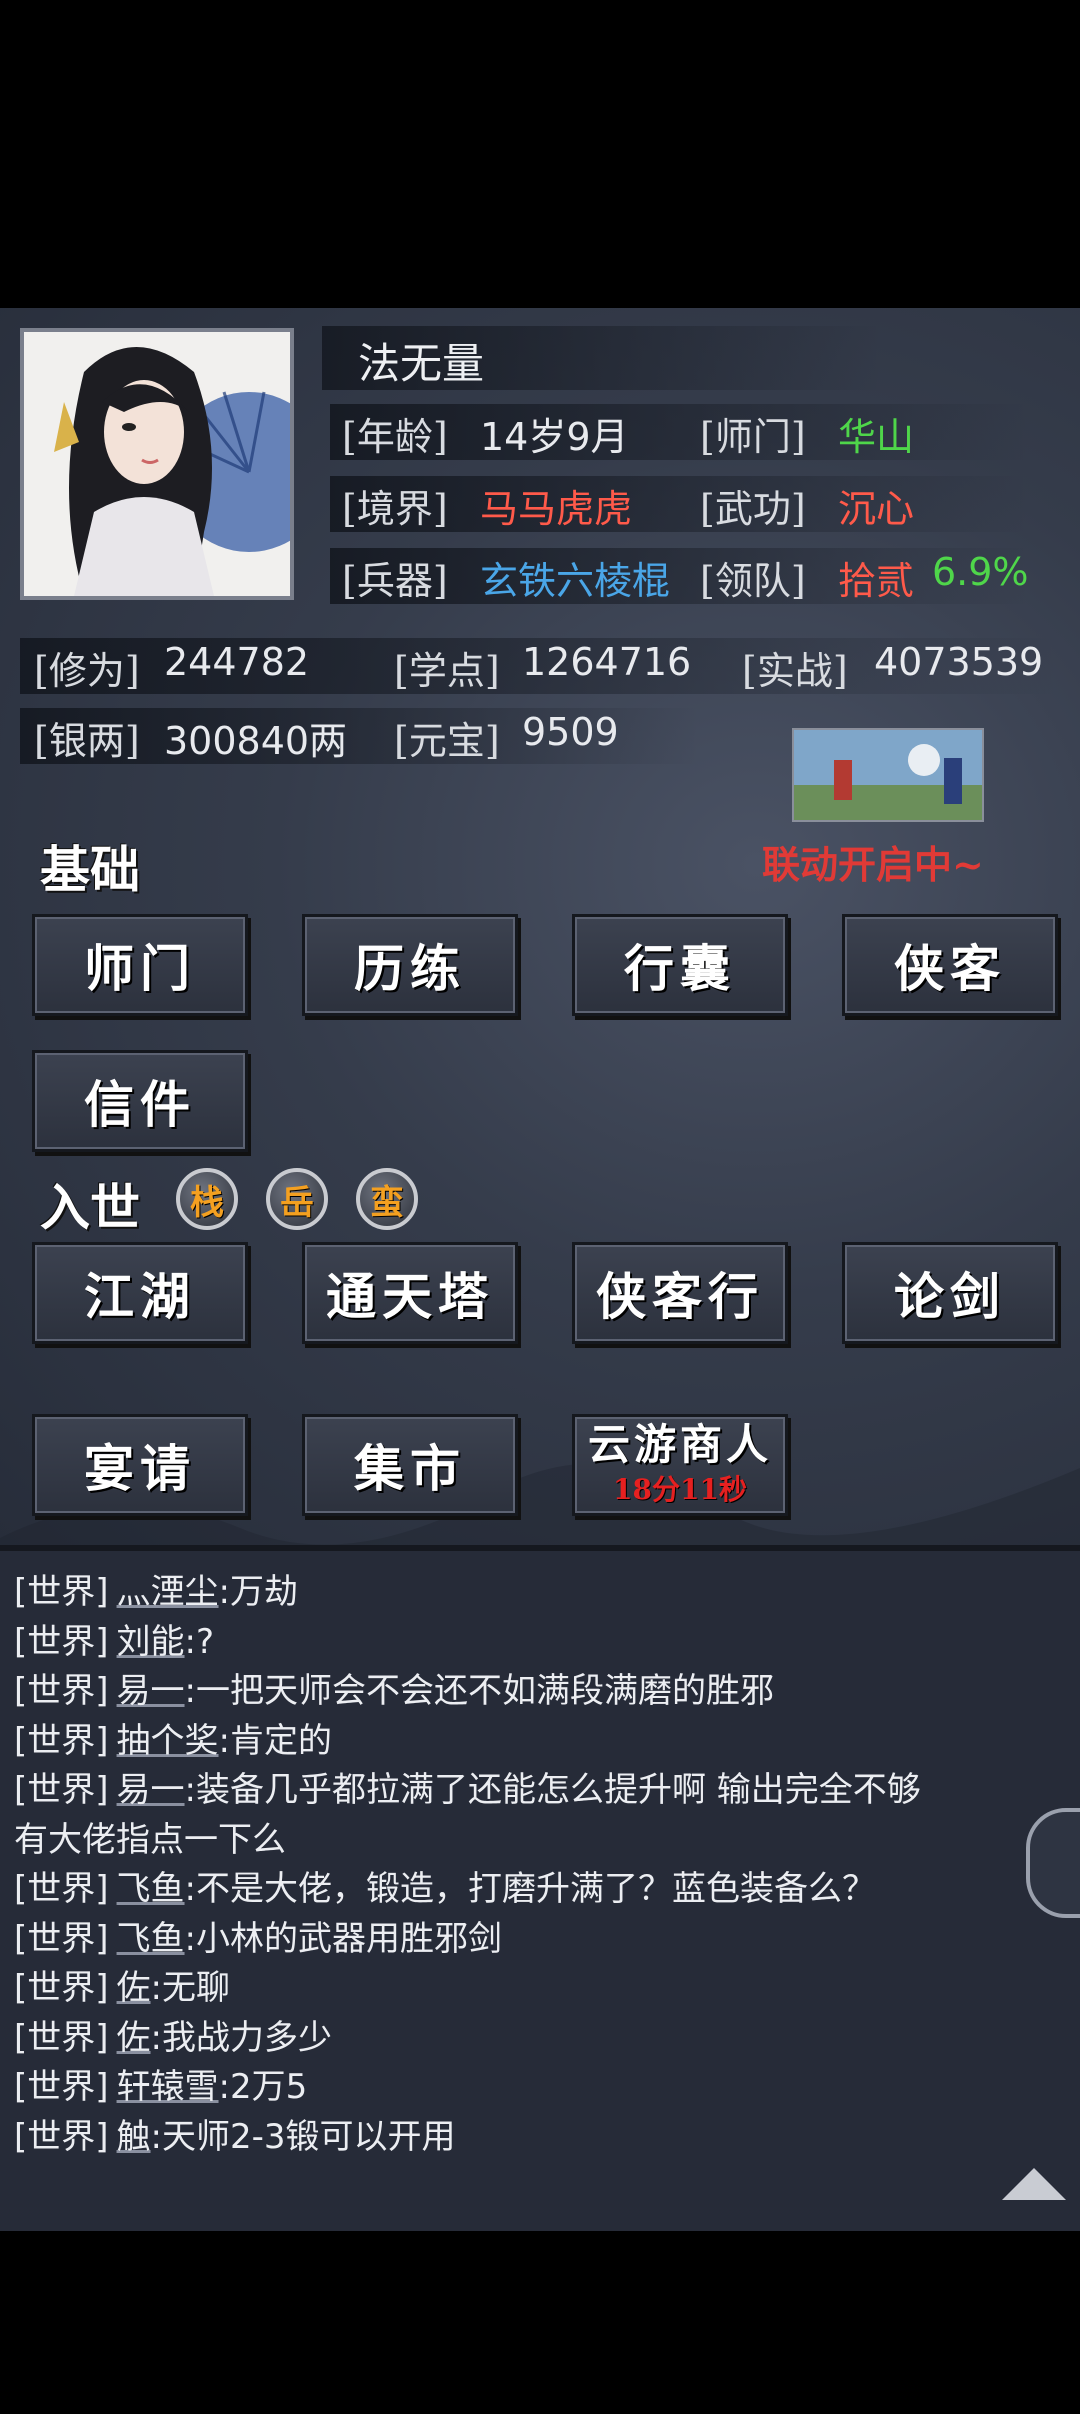  Describe the element at coordinates (140, 1104) in the screenshot. I see `mail-button-label: 信件` at that location.